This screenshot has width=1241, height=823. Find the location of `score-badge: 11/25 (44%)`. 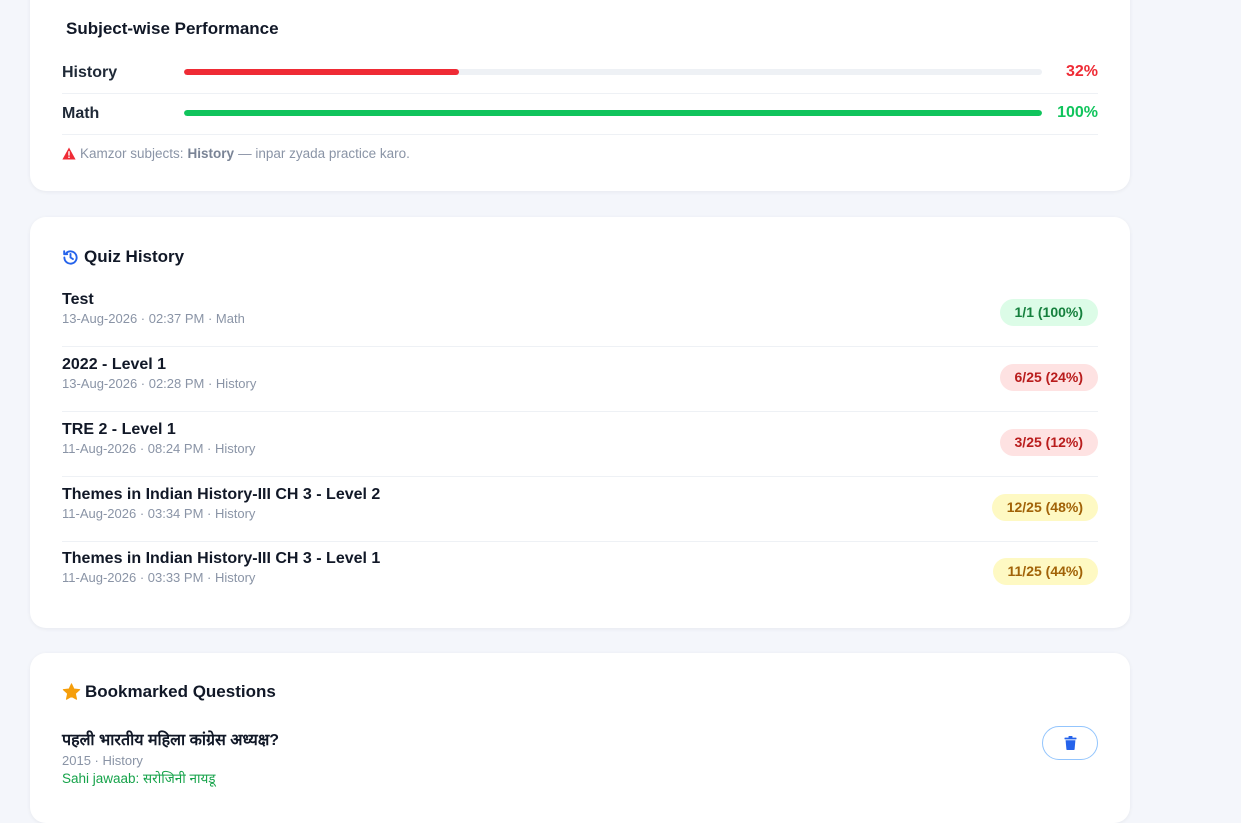

score-badge: 11/25 (44%) is located at coordinates (1045, 571).